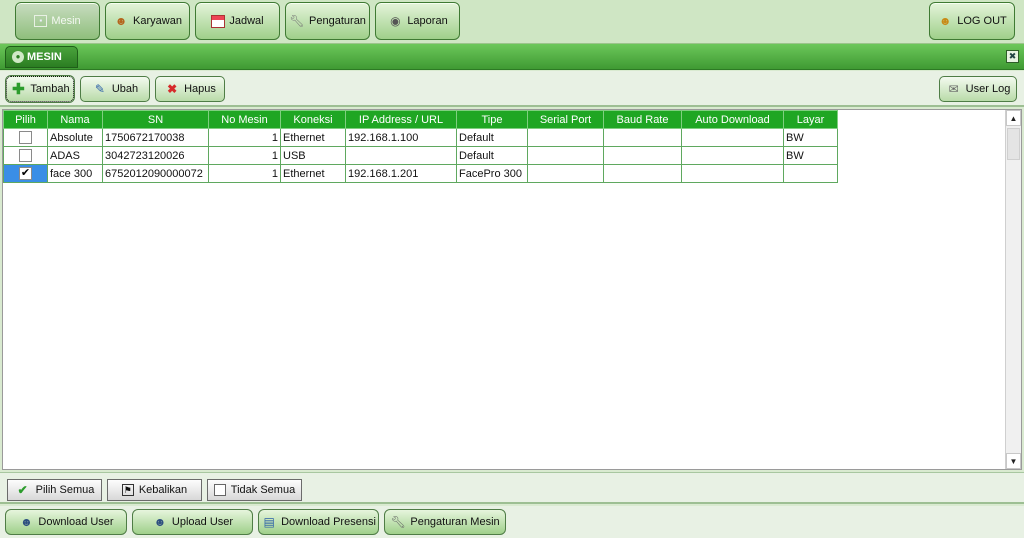 The width and height of the screenshot is (1024, 538). Describe the element at coordinates (22, 490) in the screenshot. I see `check-all-icon: ✔` at that location.